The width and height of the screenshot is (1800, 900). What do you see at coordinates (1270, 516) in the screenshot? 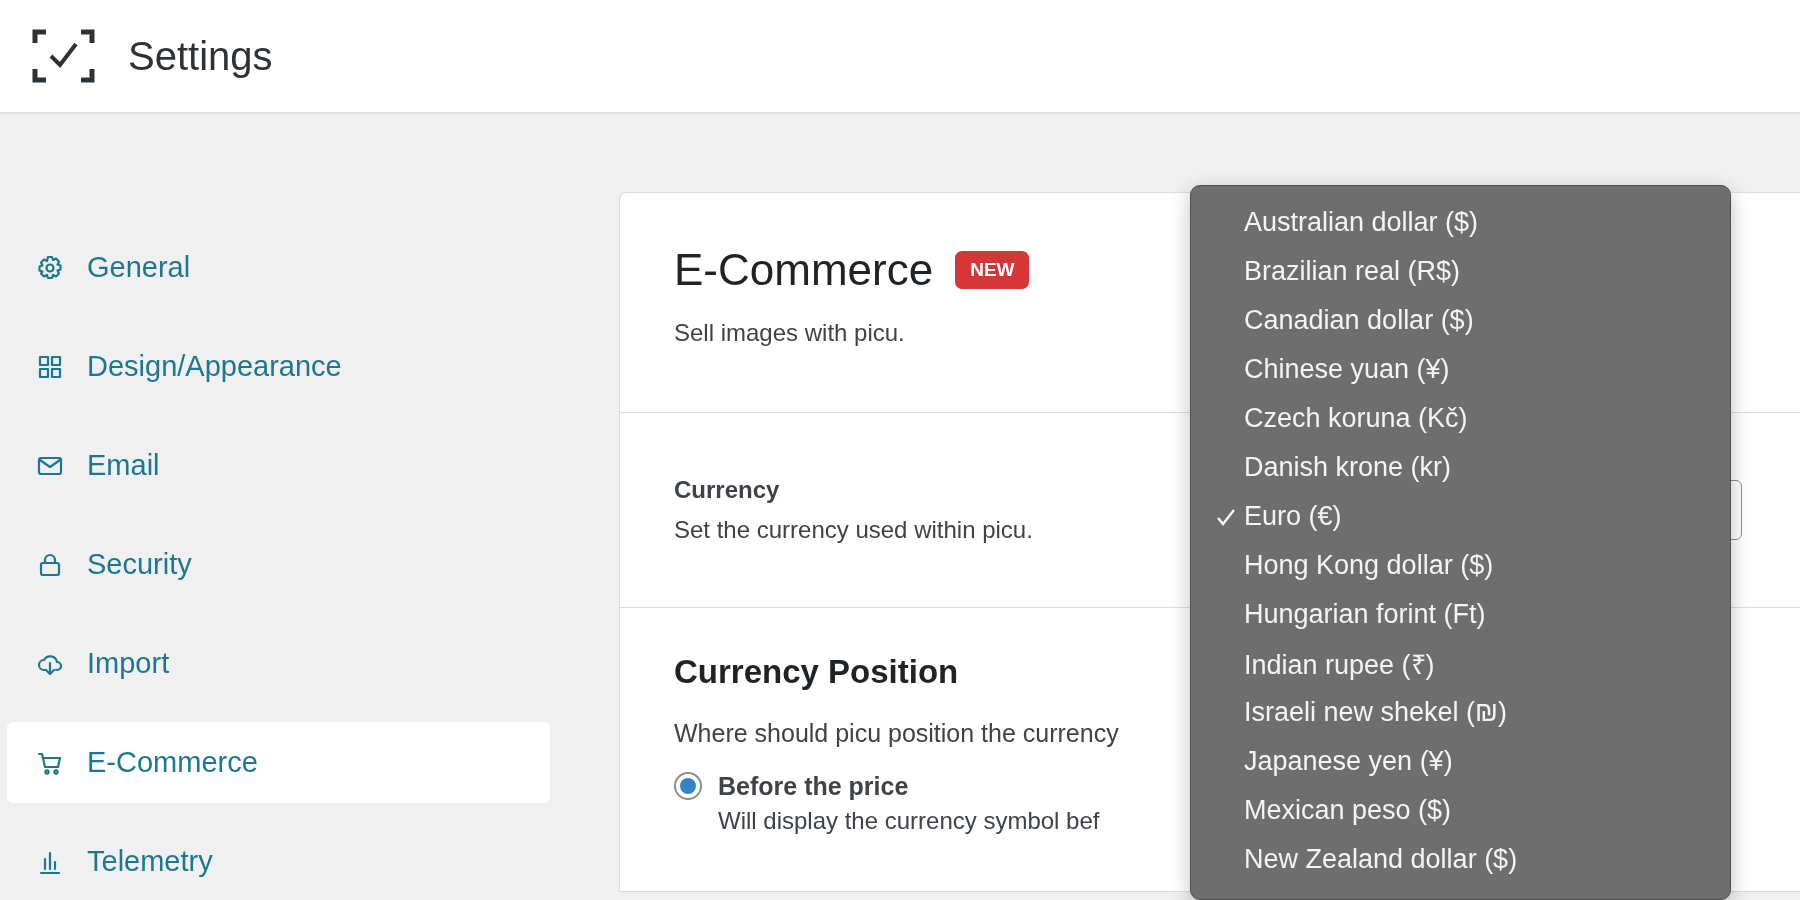
I see `menu-item: Euro (€)` at bounding box center [1270, 516].